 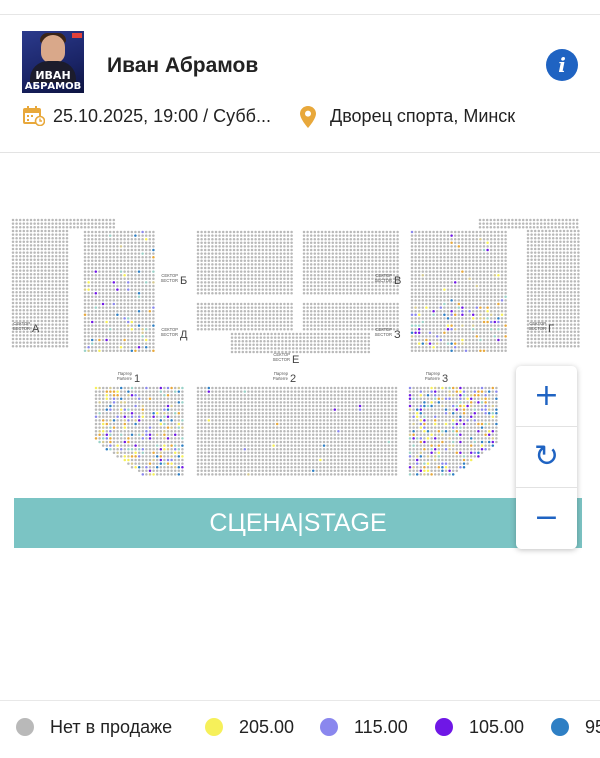 I want to click on sector-label: СЕКТОРSECTORГ, so click(x=541, y=328).